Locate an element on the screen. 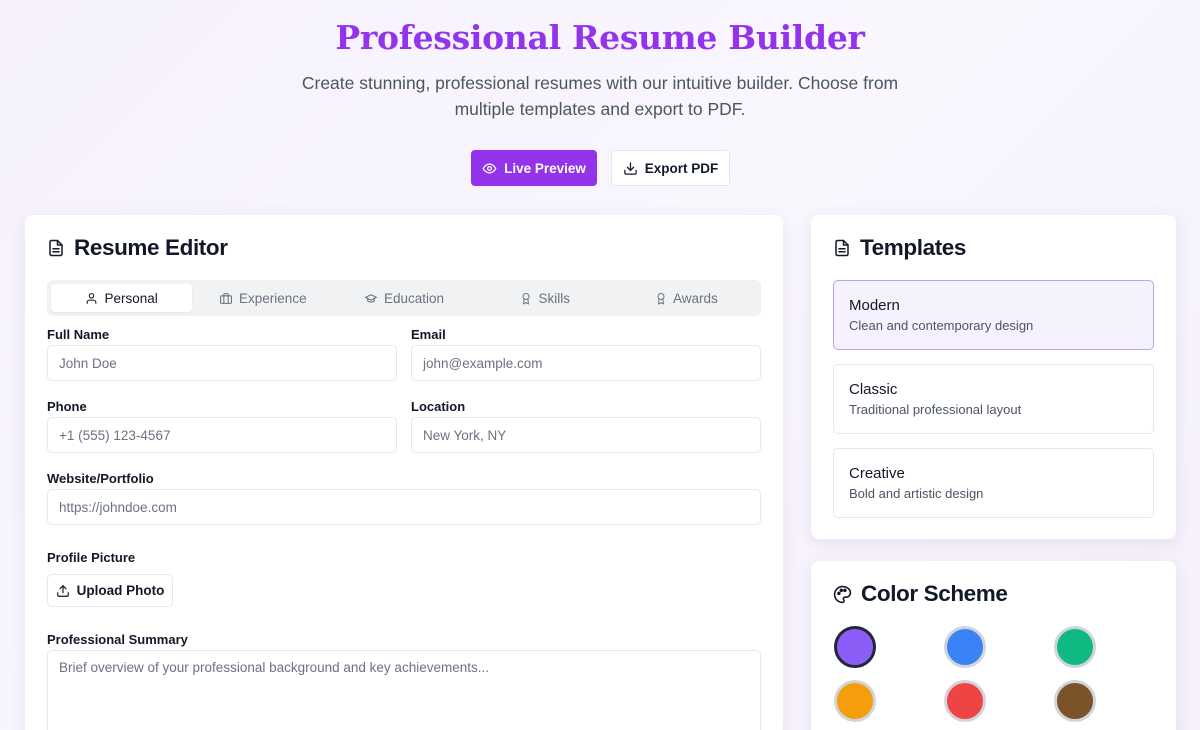 The image size is (1200, 730). templates-heading: Templates is located at coordinates (899, 248).